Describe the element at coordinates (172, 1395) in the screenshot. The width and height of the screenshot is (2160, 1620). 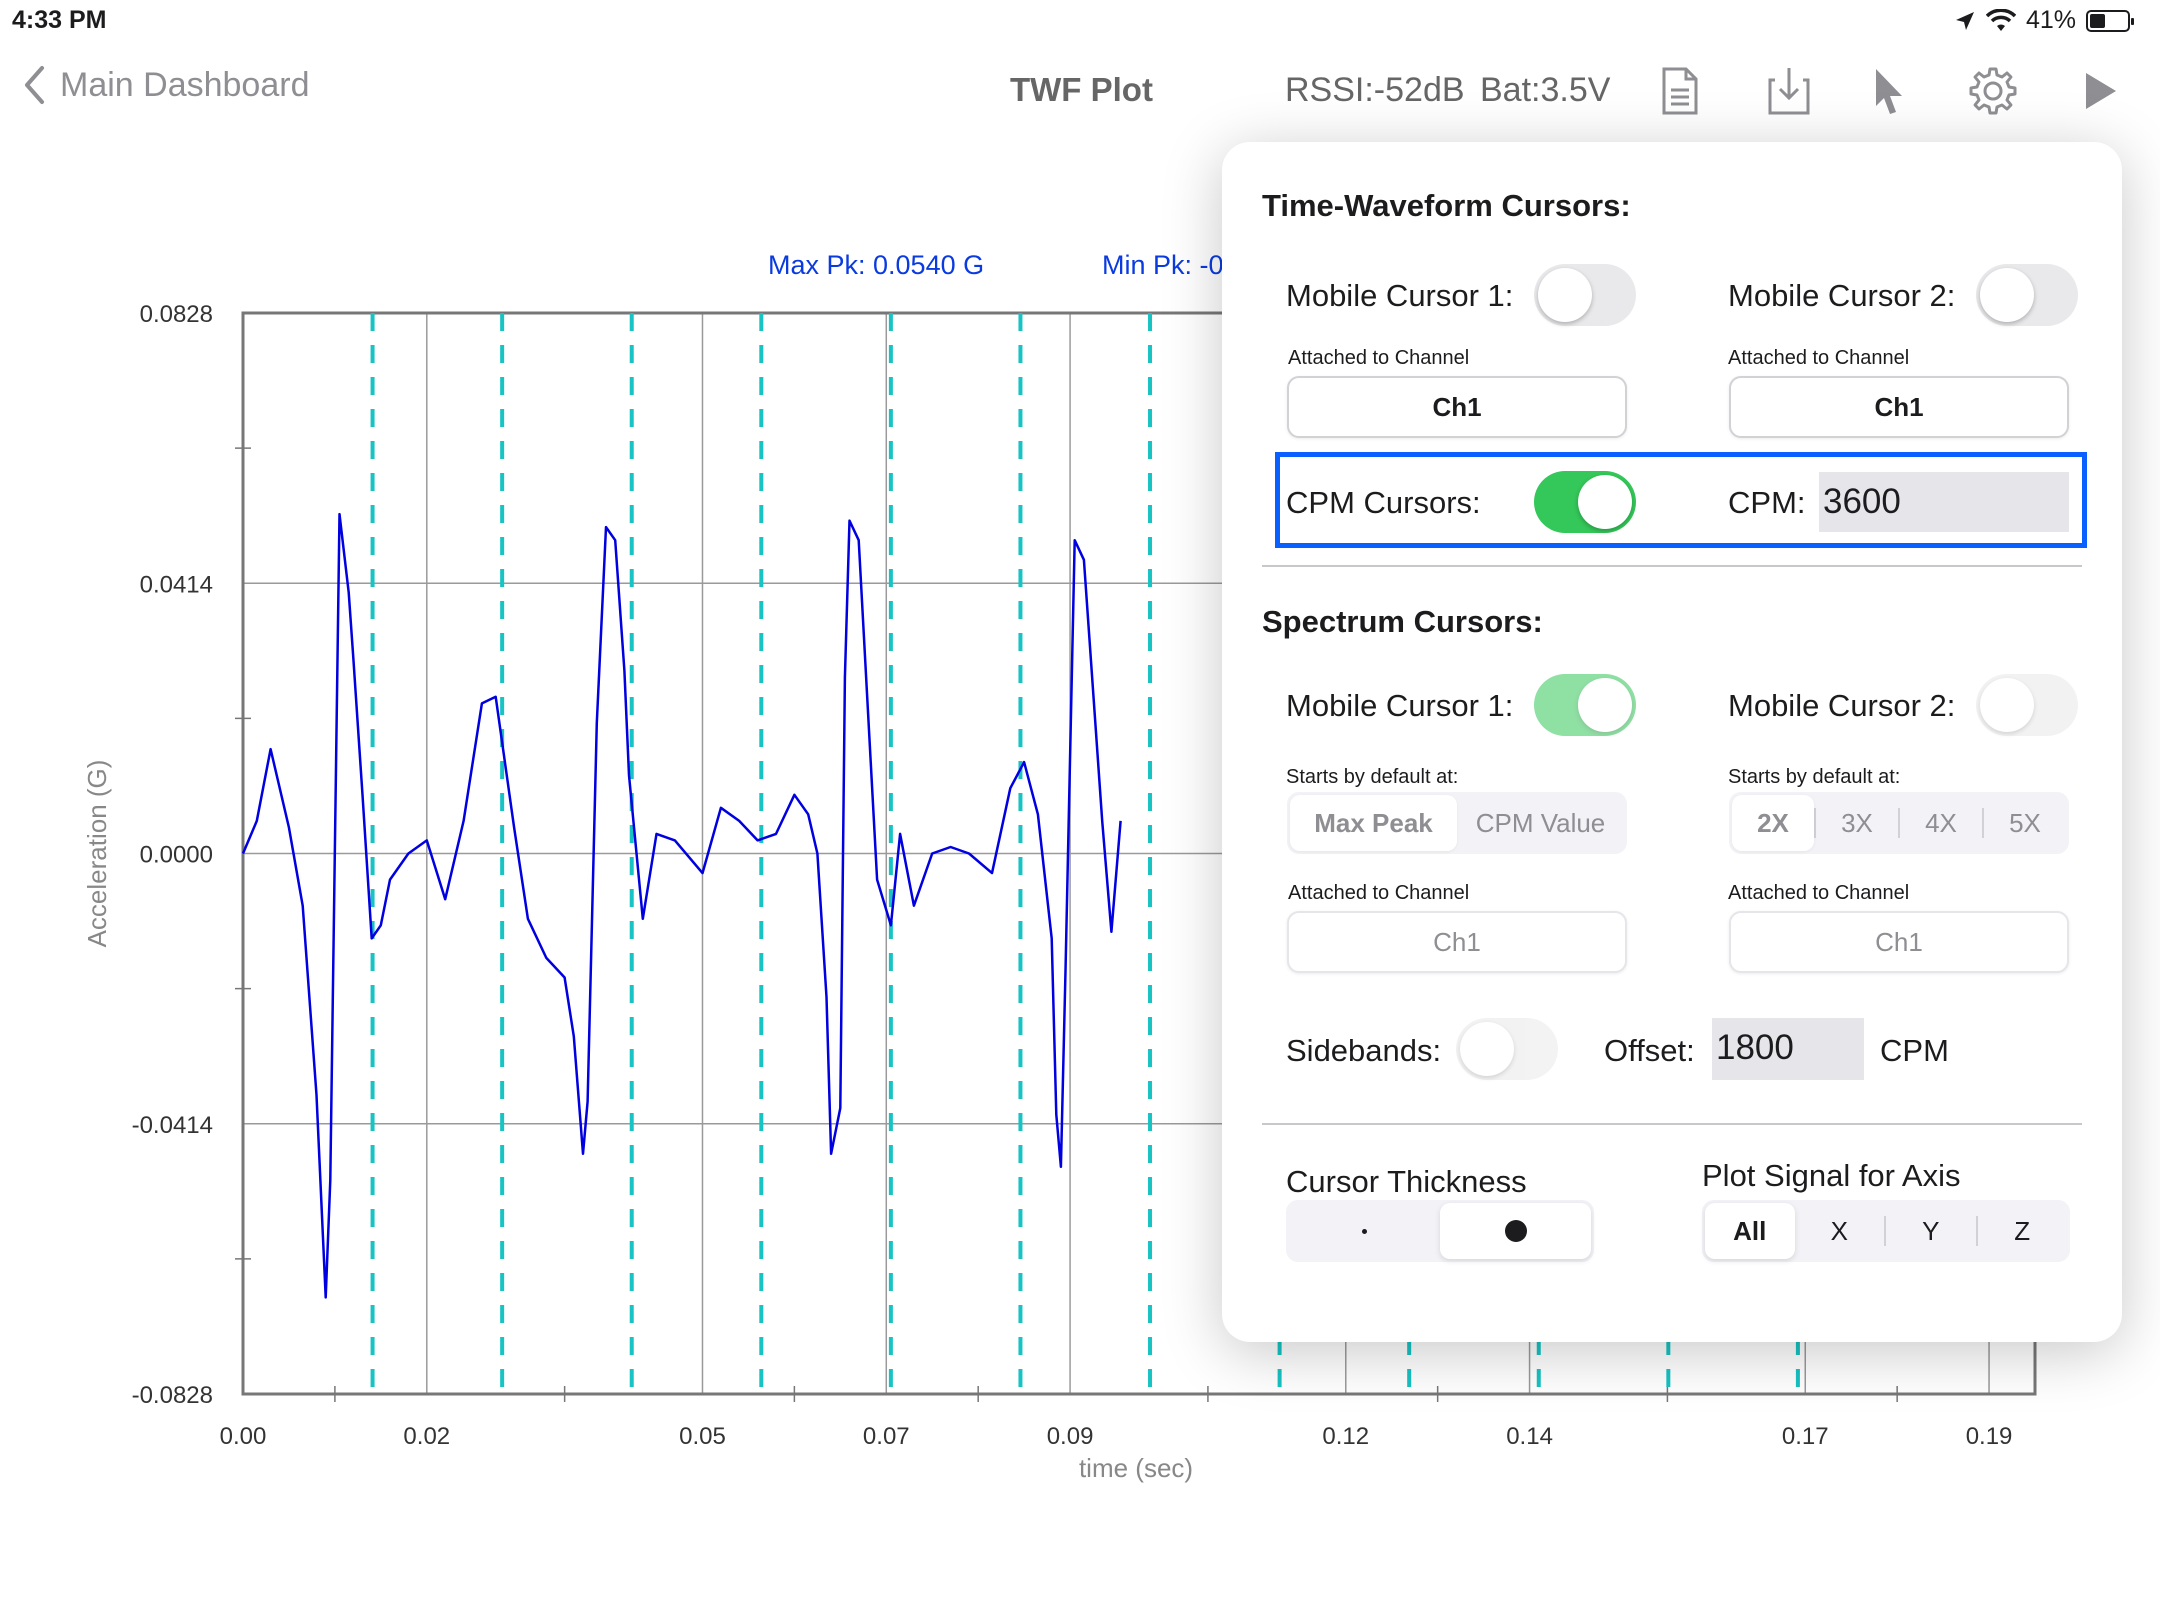
I see `y-tick-label: -0.0828` at that location.